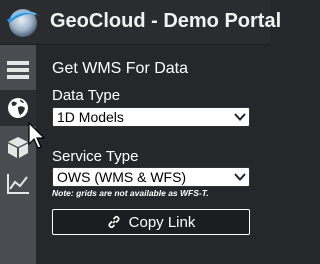 This screenshot has width=320, height=264. I want to click on sidebar, so click(18, 154).